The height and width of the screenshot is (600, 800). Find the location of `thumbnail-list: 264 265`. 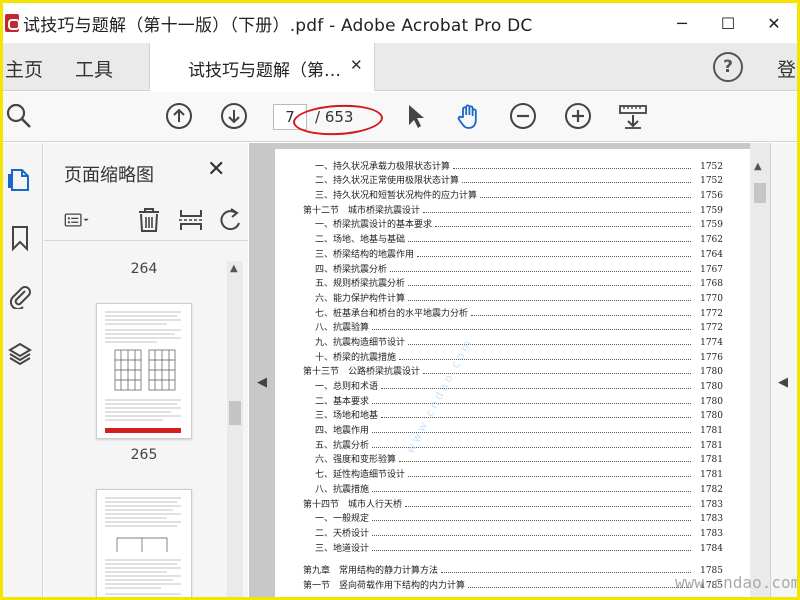

thumbnail-list: 264 265 is located at coordinates (146, 425).